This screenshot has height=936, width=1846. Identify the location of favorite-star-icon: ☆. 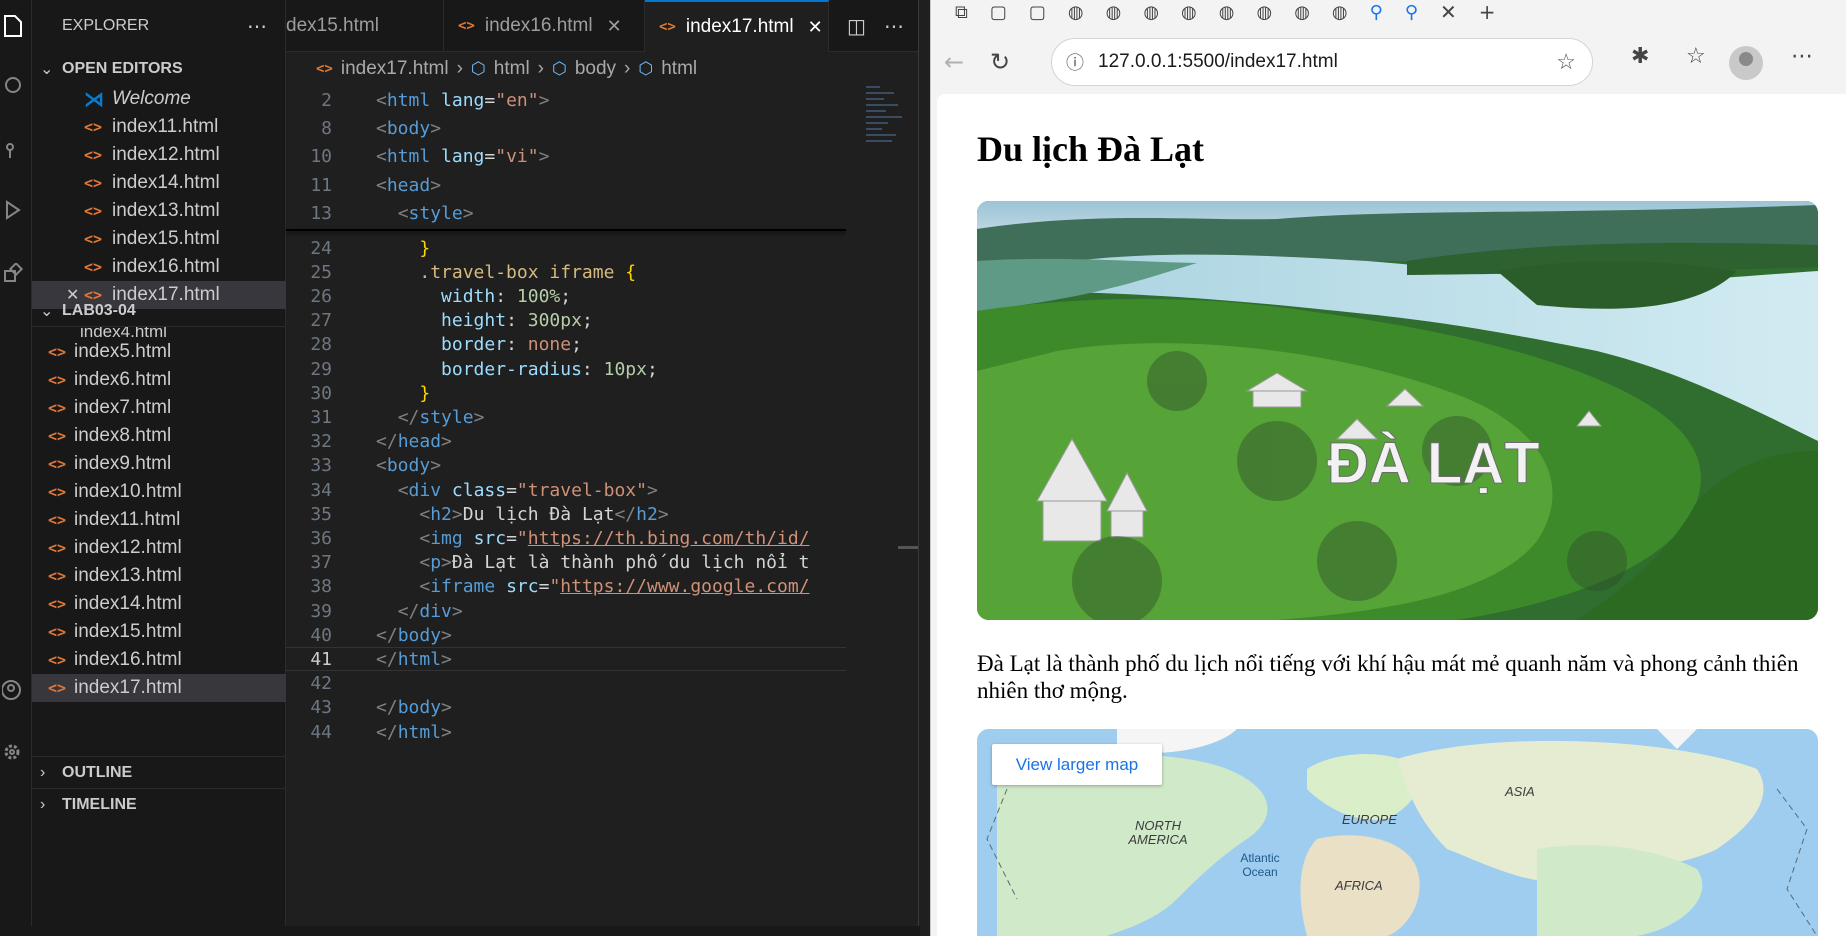
(1566, 62).